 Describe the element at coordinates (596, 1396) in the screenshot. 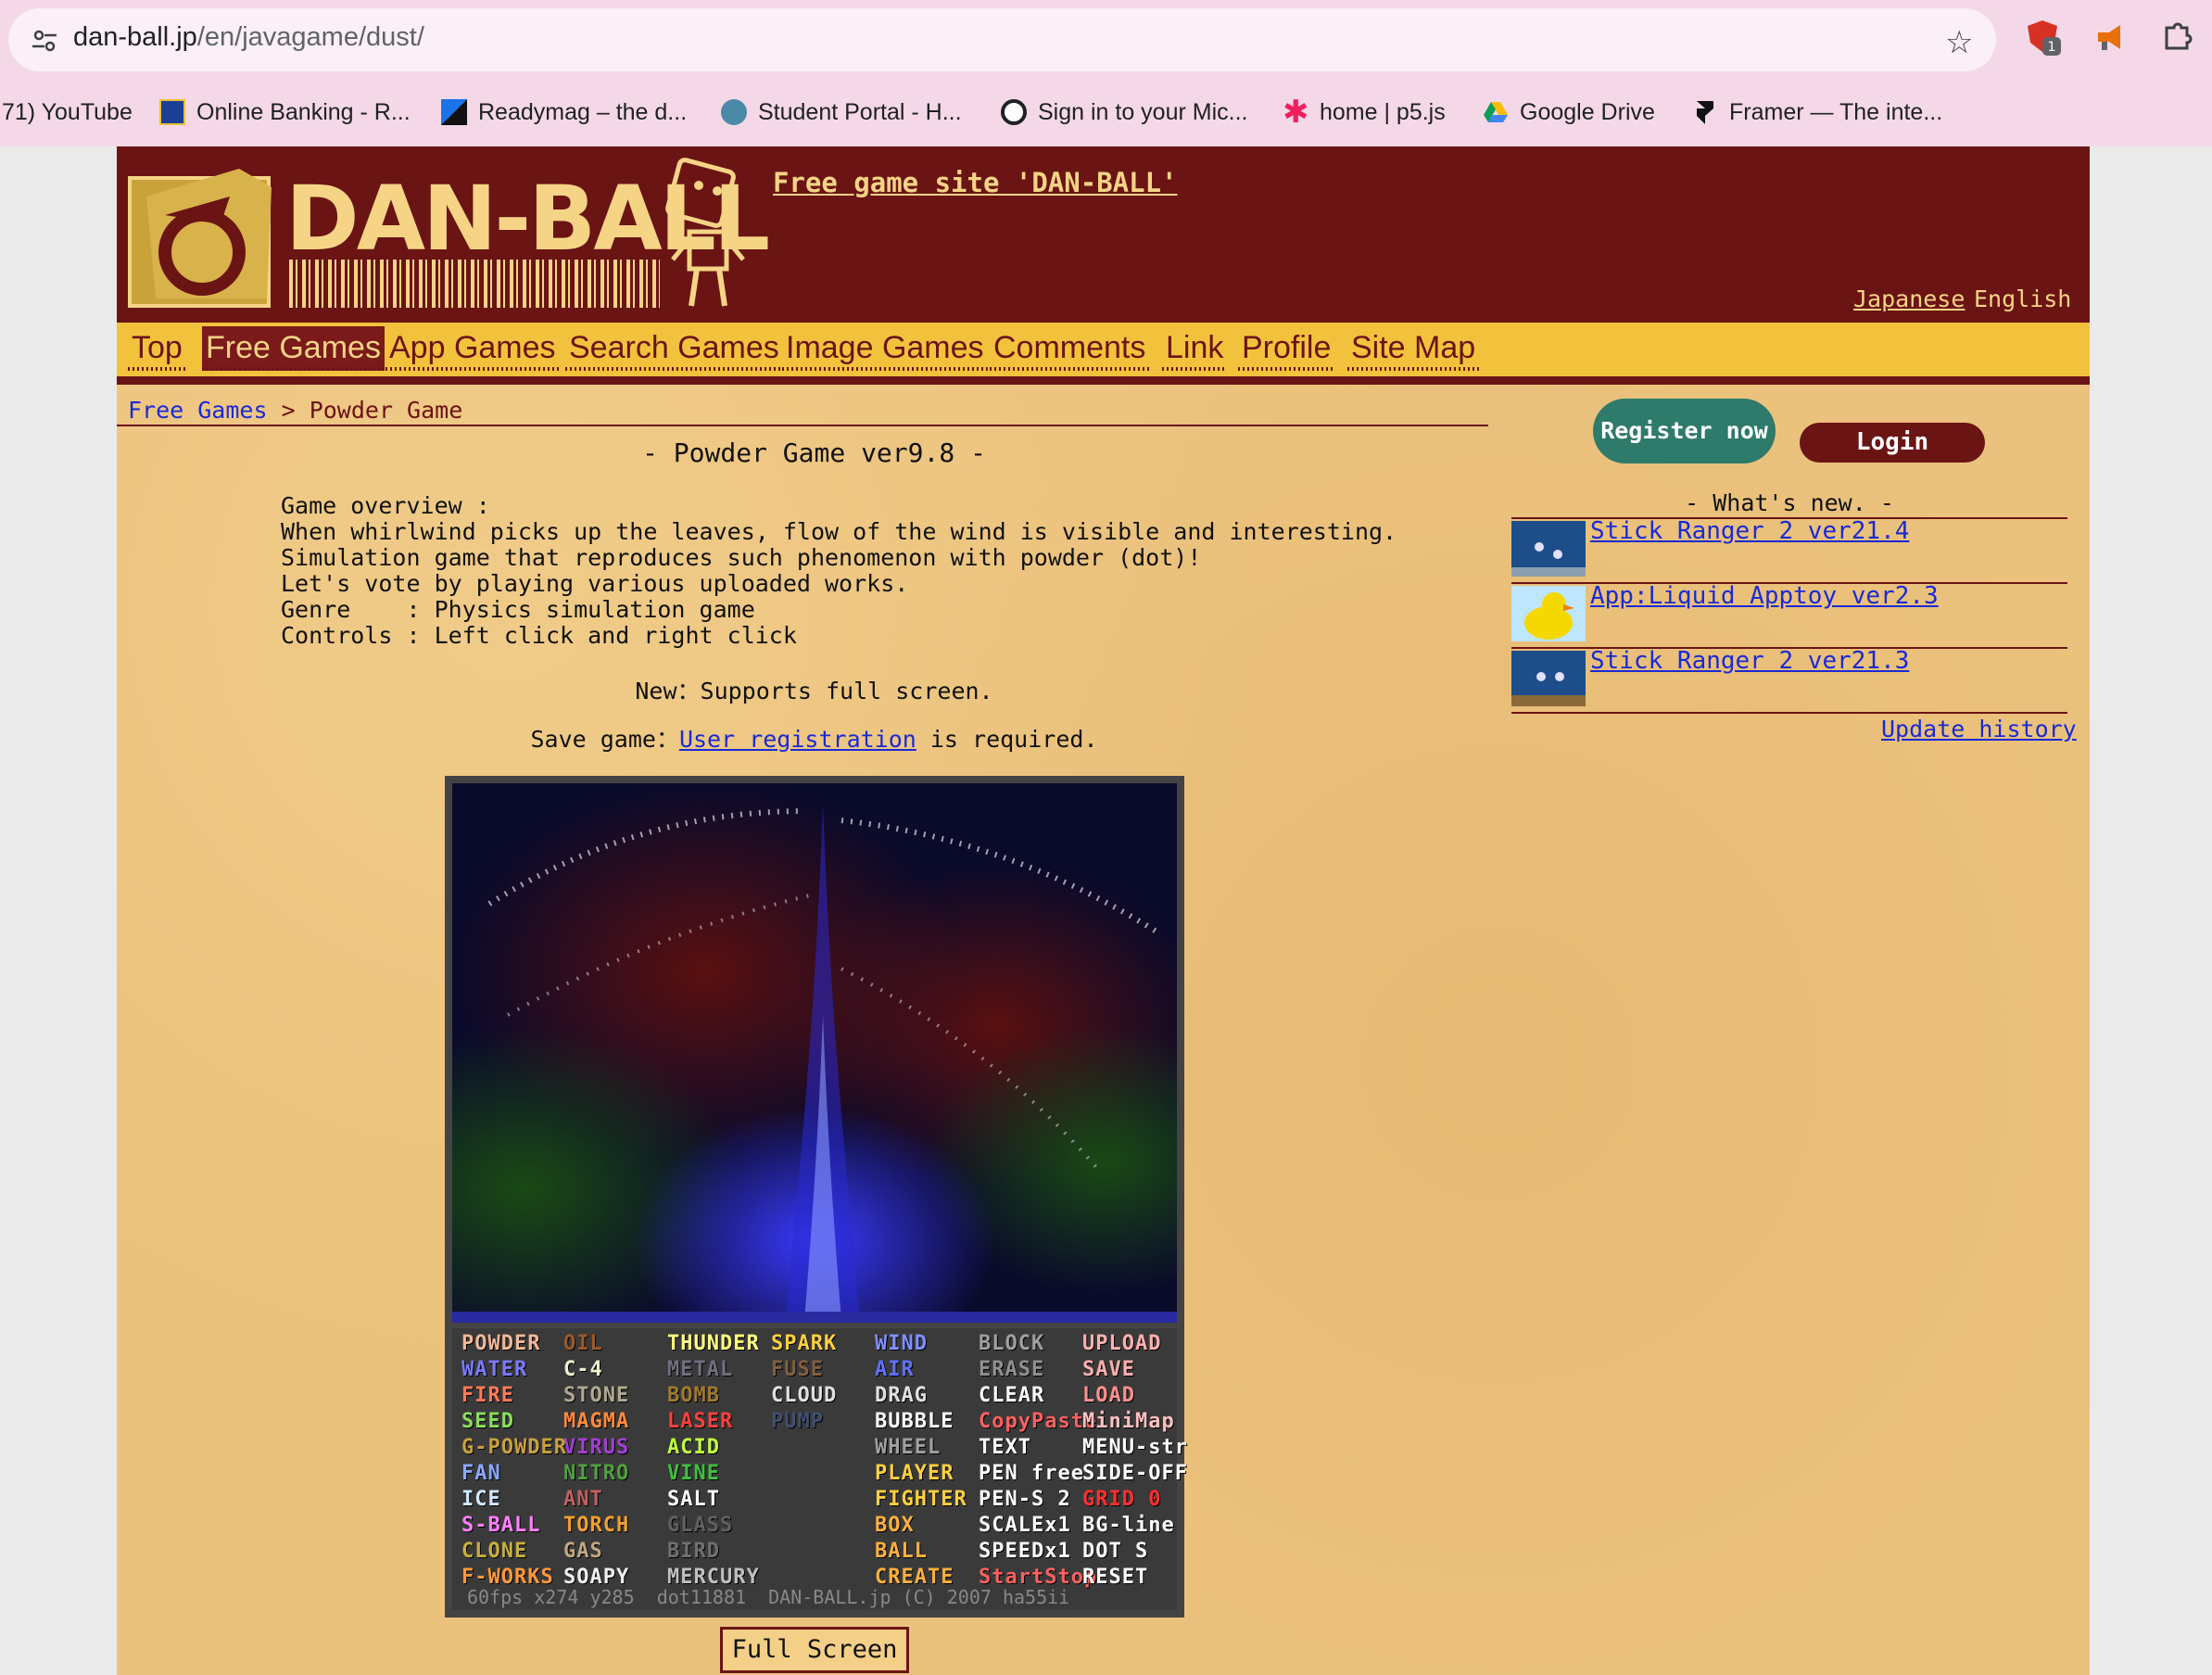

I see `game-menu-item: STONE` at that location.